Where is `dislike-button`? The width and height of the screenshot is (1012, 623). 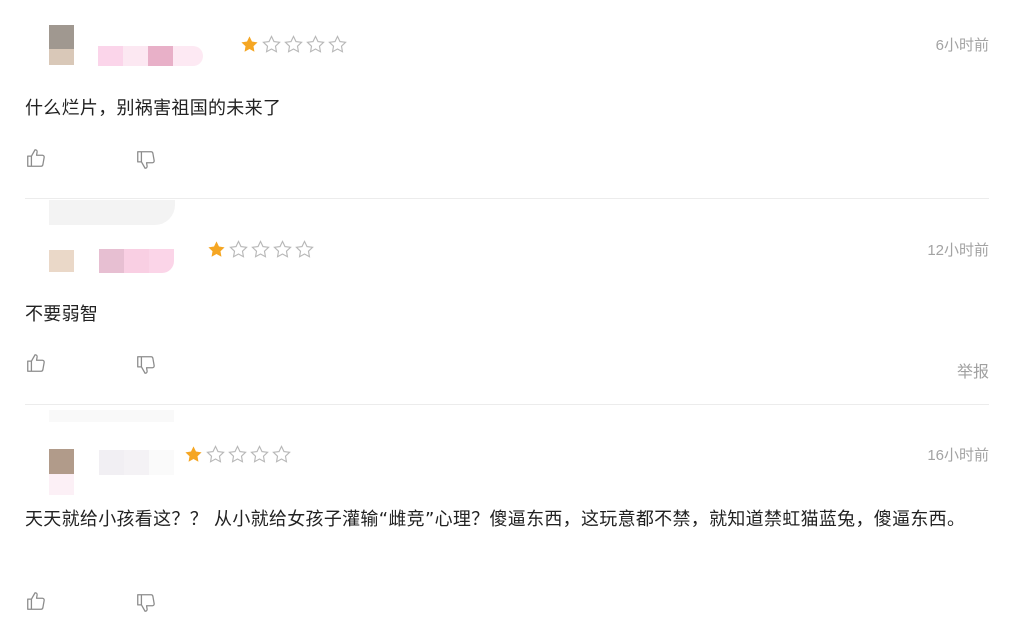
dislike-button is located at coordinates (146, 603).